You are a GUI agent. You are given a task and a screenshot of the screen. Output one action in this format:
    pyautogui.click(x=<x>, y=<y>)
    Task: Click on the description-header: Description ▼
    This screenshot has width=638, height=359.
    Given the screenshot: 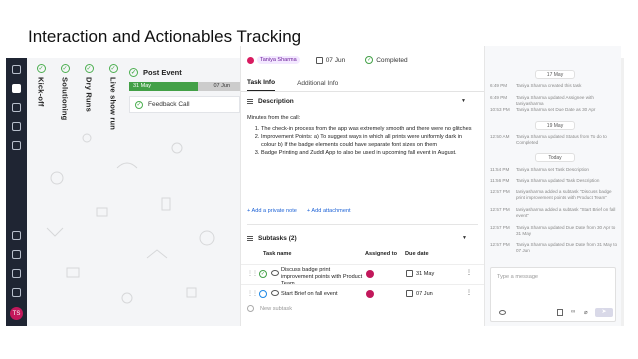 What is the action you would take?
    pyautogui.click(x=362, y=101)
    